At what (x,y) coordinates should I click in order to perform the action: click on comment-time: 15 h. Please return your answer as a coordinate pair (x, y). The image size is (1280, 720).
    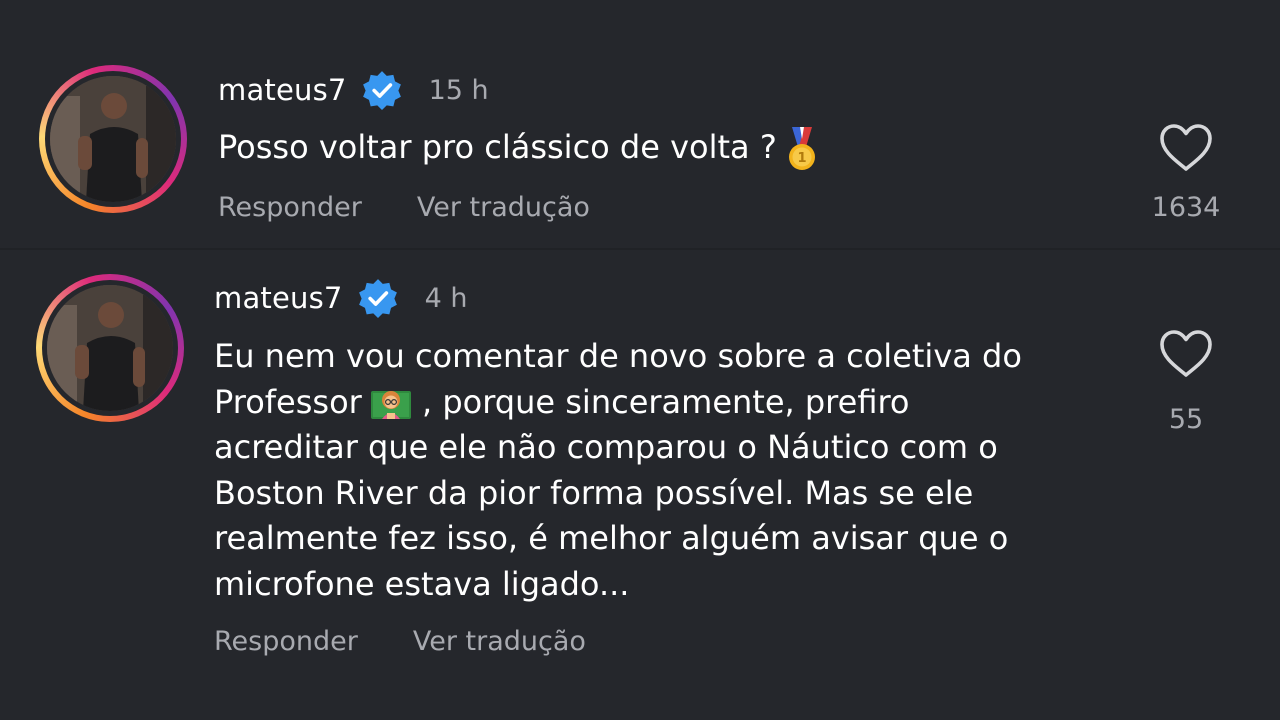
    Looking at the image, I should click on (458, 90).